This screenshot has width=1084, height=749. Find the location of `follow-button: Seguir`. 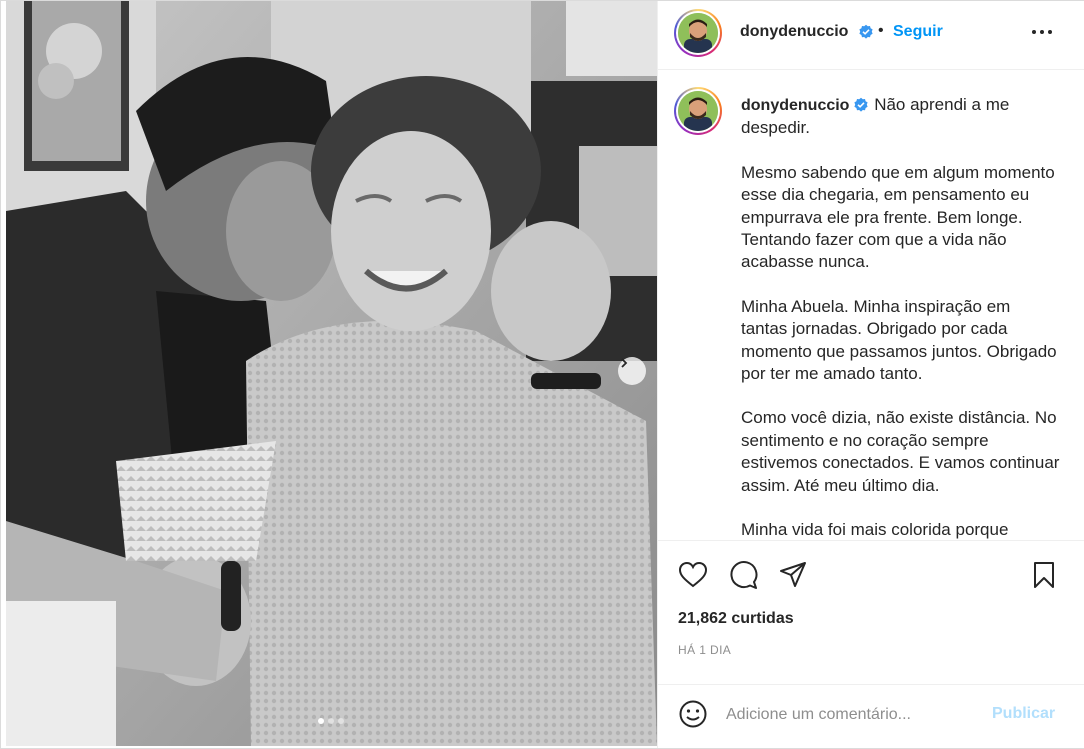

follow-button: Seguir is located at coordinates (918, 32).